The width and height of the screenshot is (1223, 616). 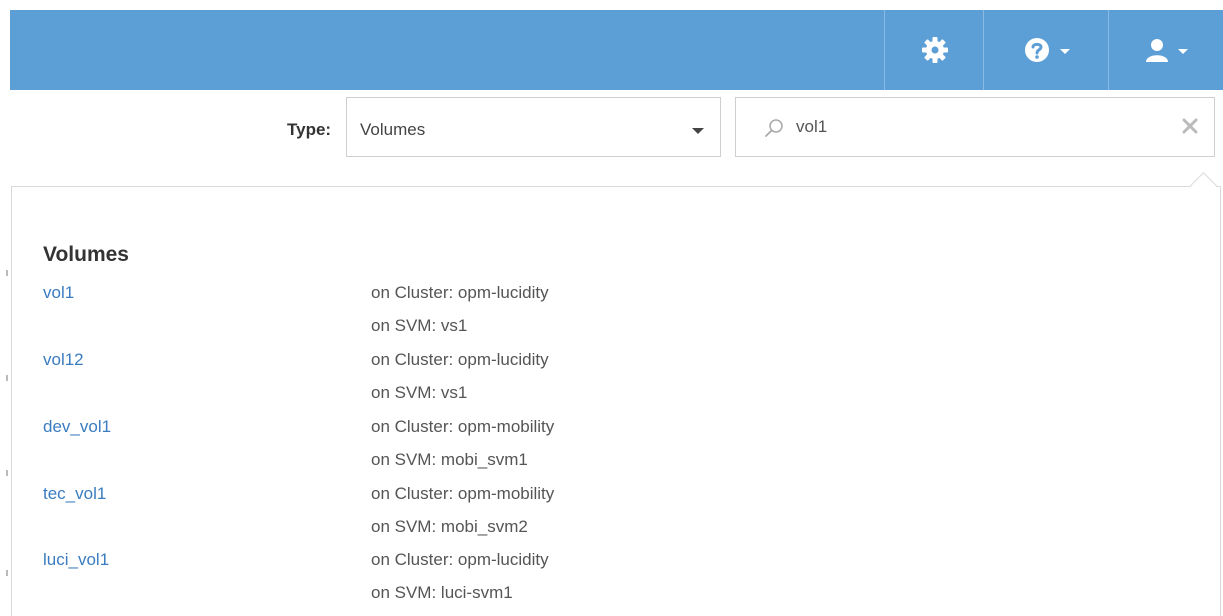 I want to click on volume-svm: on SVM: mobi_svm2, so click(x=449, y=526).